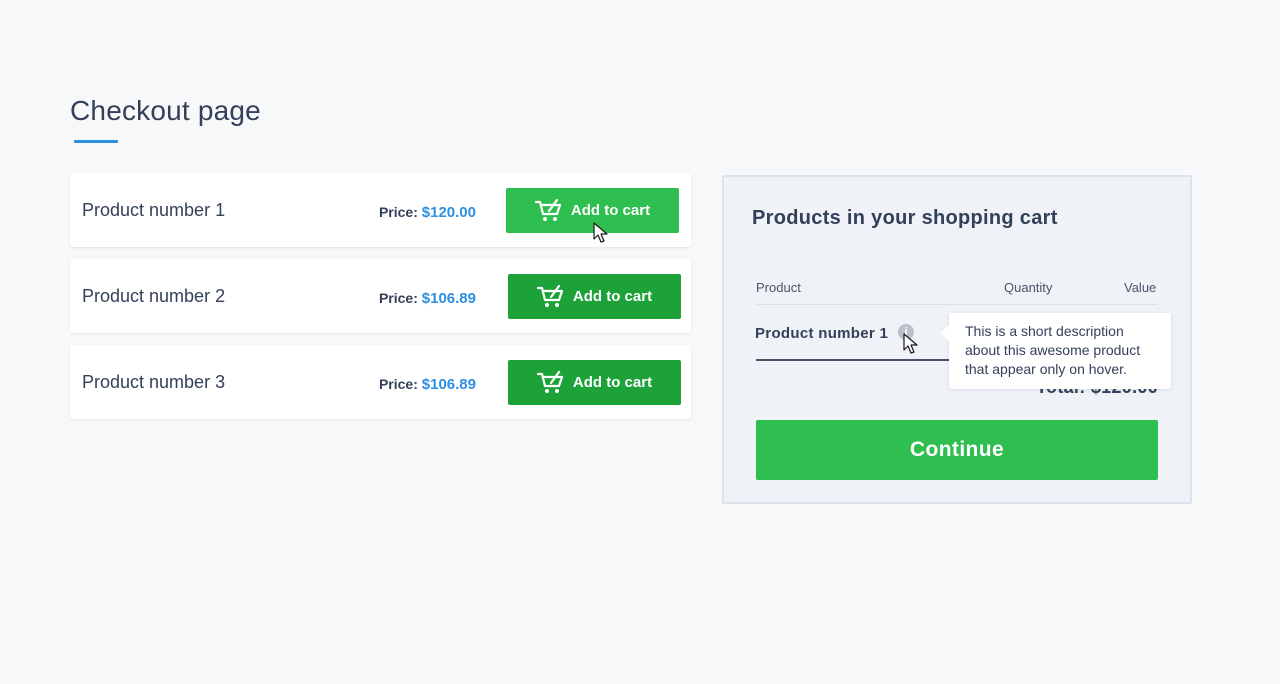 Image resolution: width=1280 pixels, height=684 pixels. Describe the element at coordinates (945, 333) in the screenshot. I see `tooltip-arrow` at that location.